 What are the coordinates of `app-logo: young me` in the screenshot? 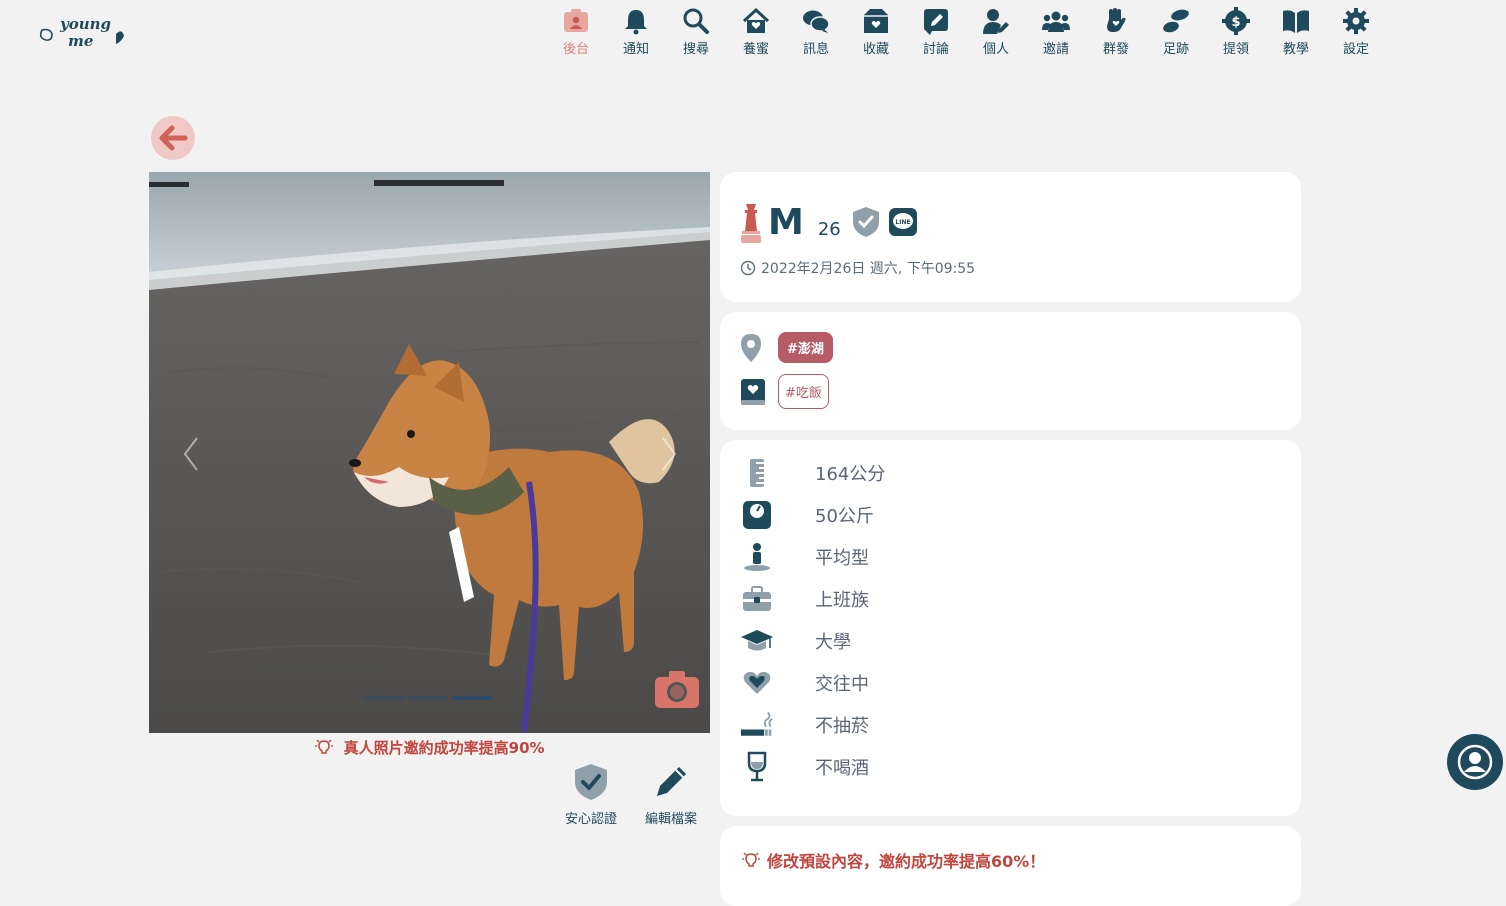 It's located at (83, 32).